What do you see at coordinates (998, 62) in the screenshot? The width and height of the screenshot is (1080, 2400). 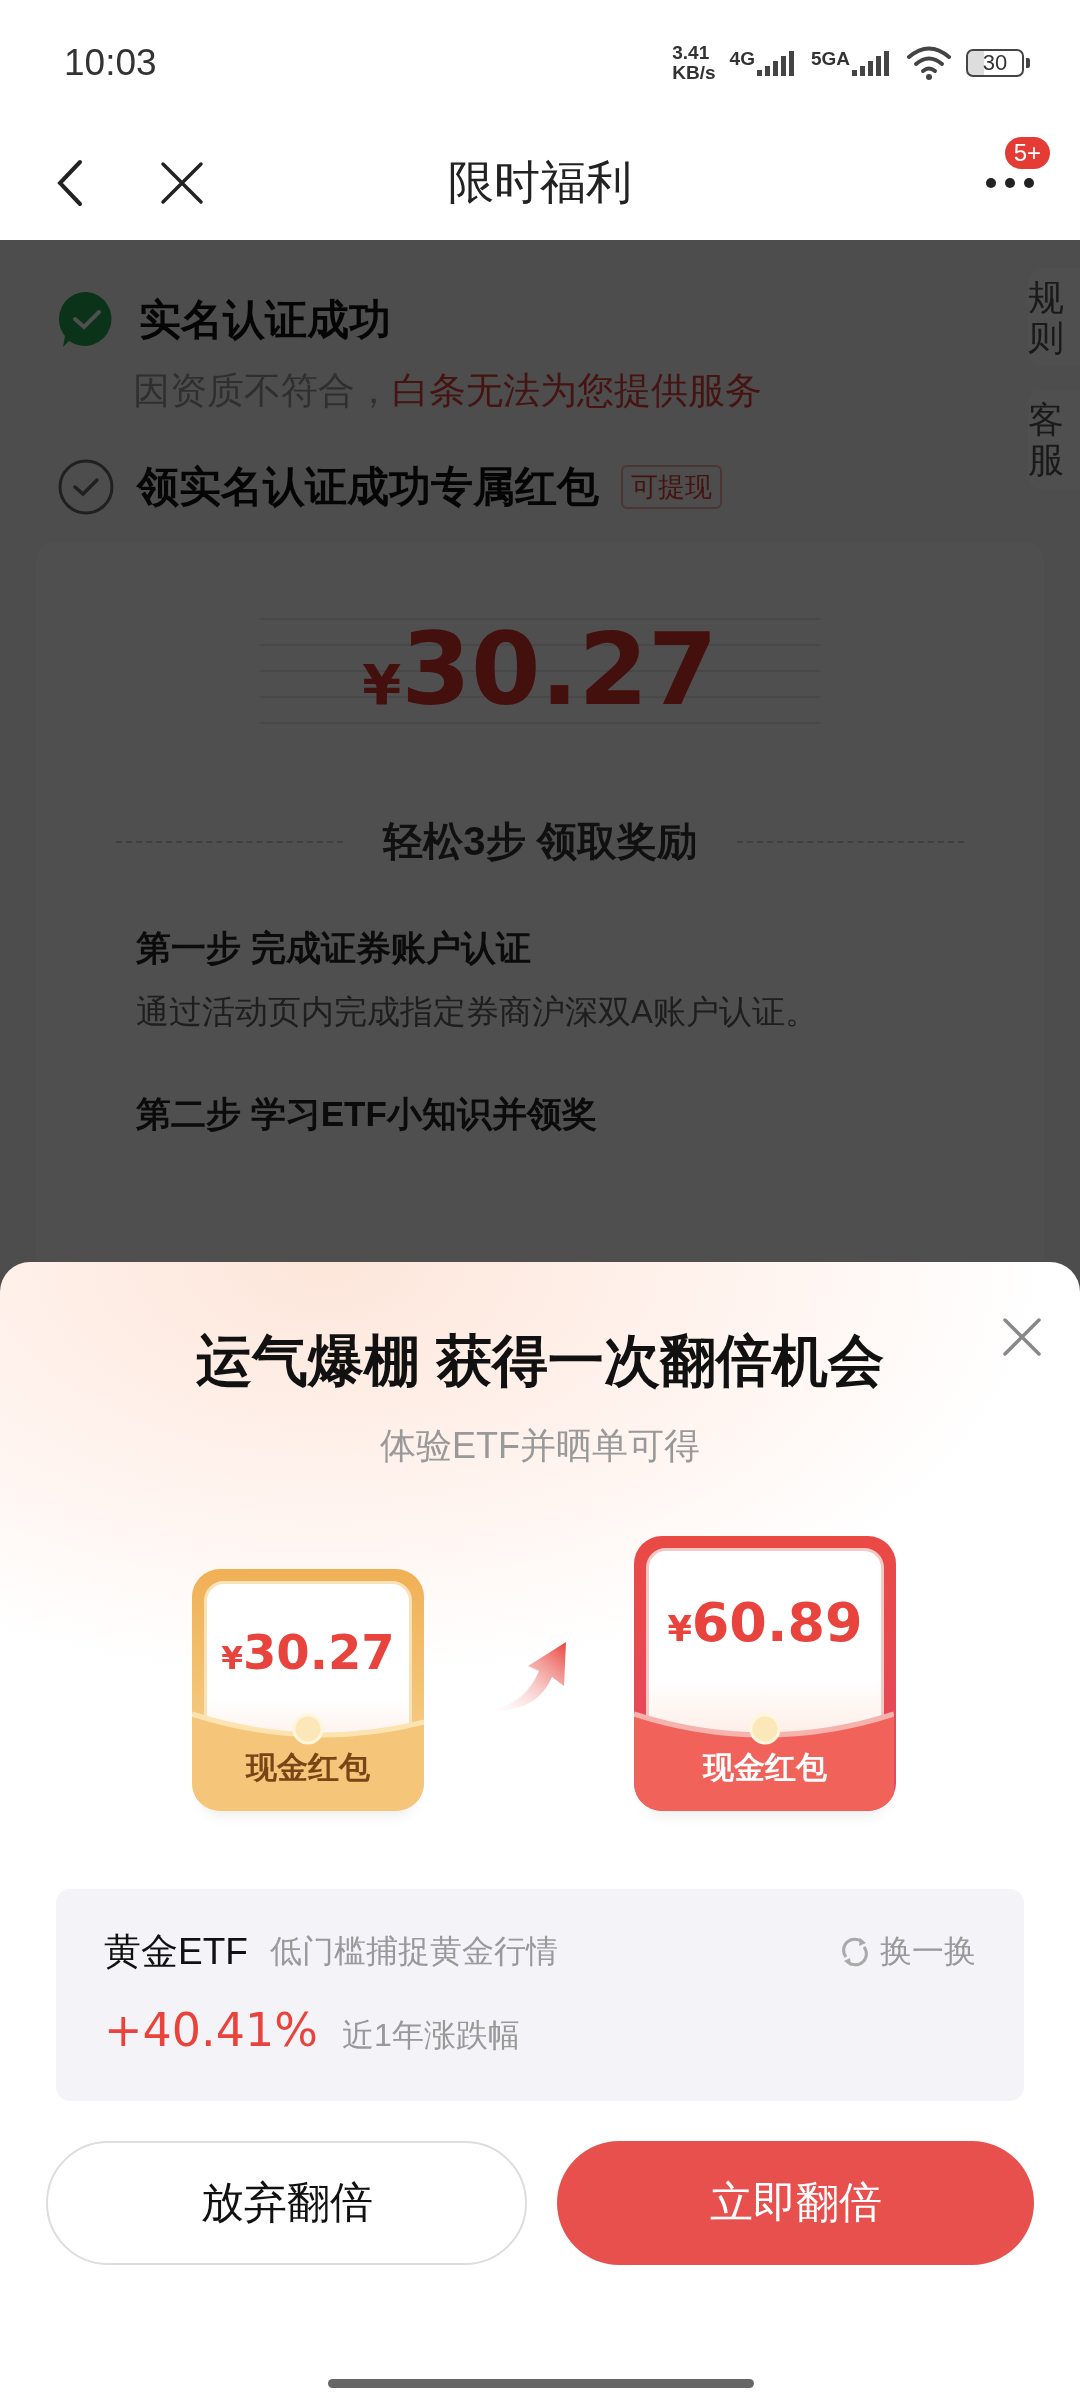 I see `battery-indicator: 30` at bounding box center [998, 62].